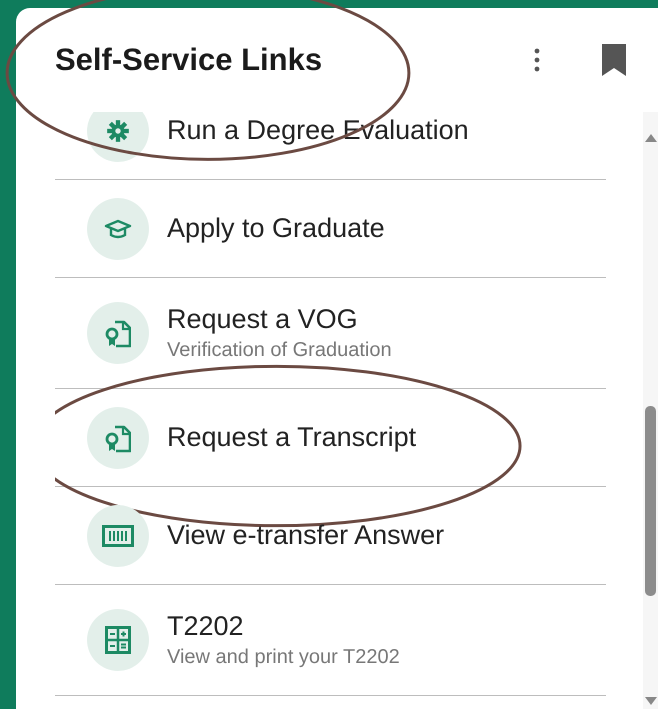 The height and width of the screenshot is (709, 658). I want to click on more-options-icon, so click(537, 60).